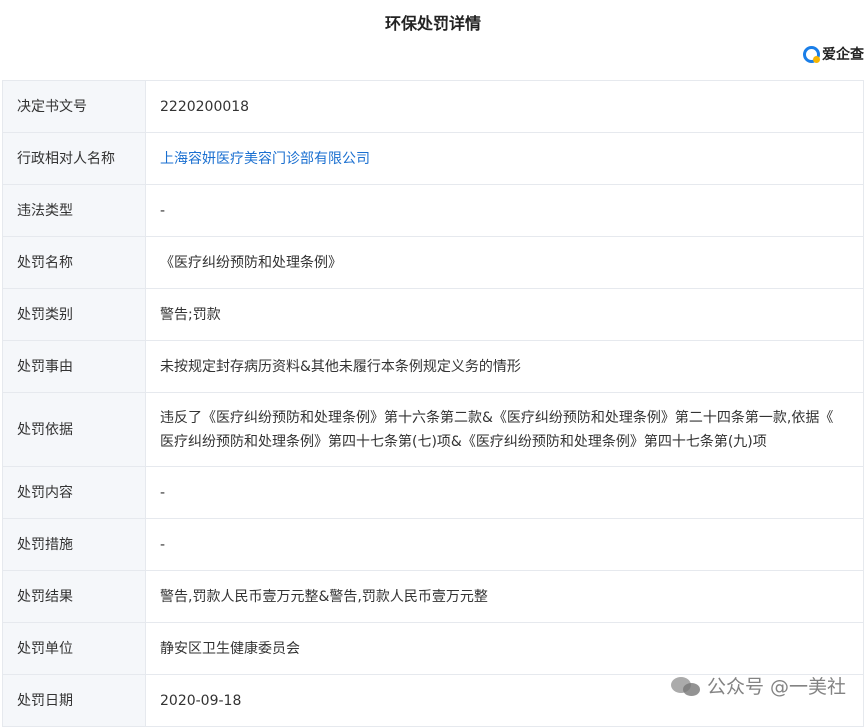 This screenshot has width=866, height=727. What do you see at coordinates (843, 55) in the screenshot?
I see `brand-logo-text: 爱企查` at bounding box center [843, 55].